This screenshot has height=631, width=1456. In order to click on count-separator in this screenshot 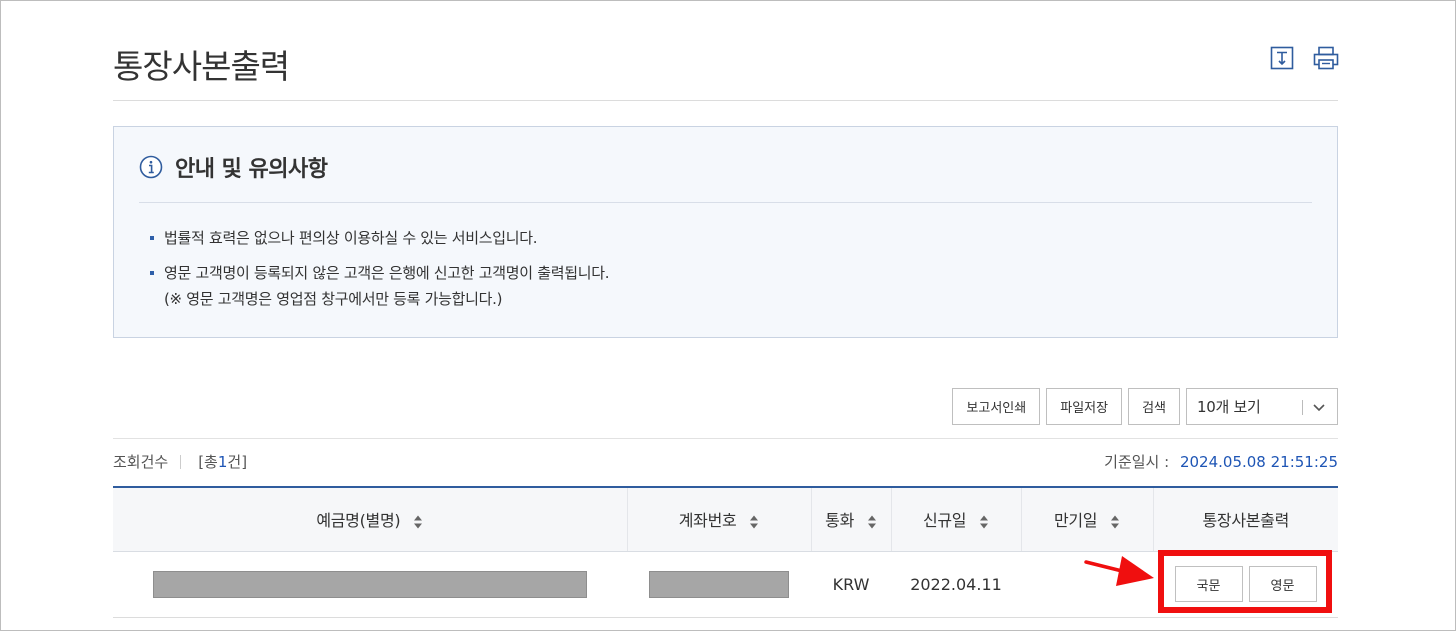, I will do `click(181, 461)`.